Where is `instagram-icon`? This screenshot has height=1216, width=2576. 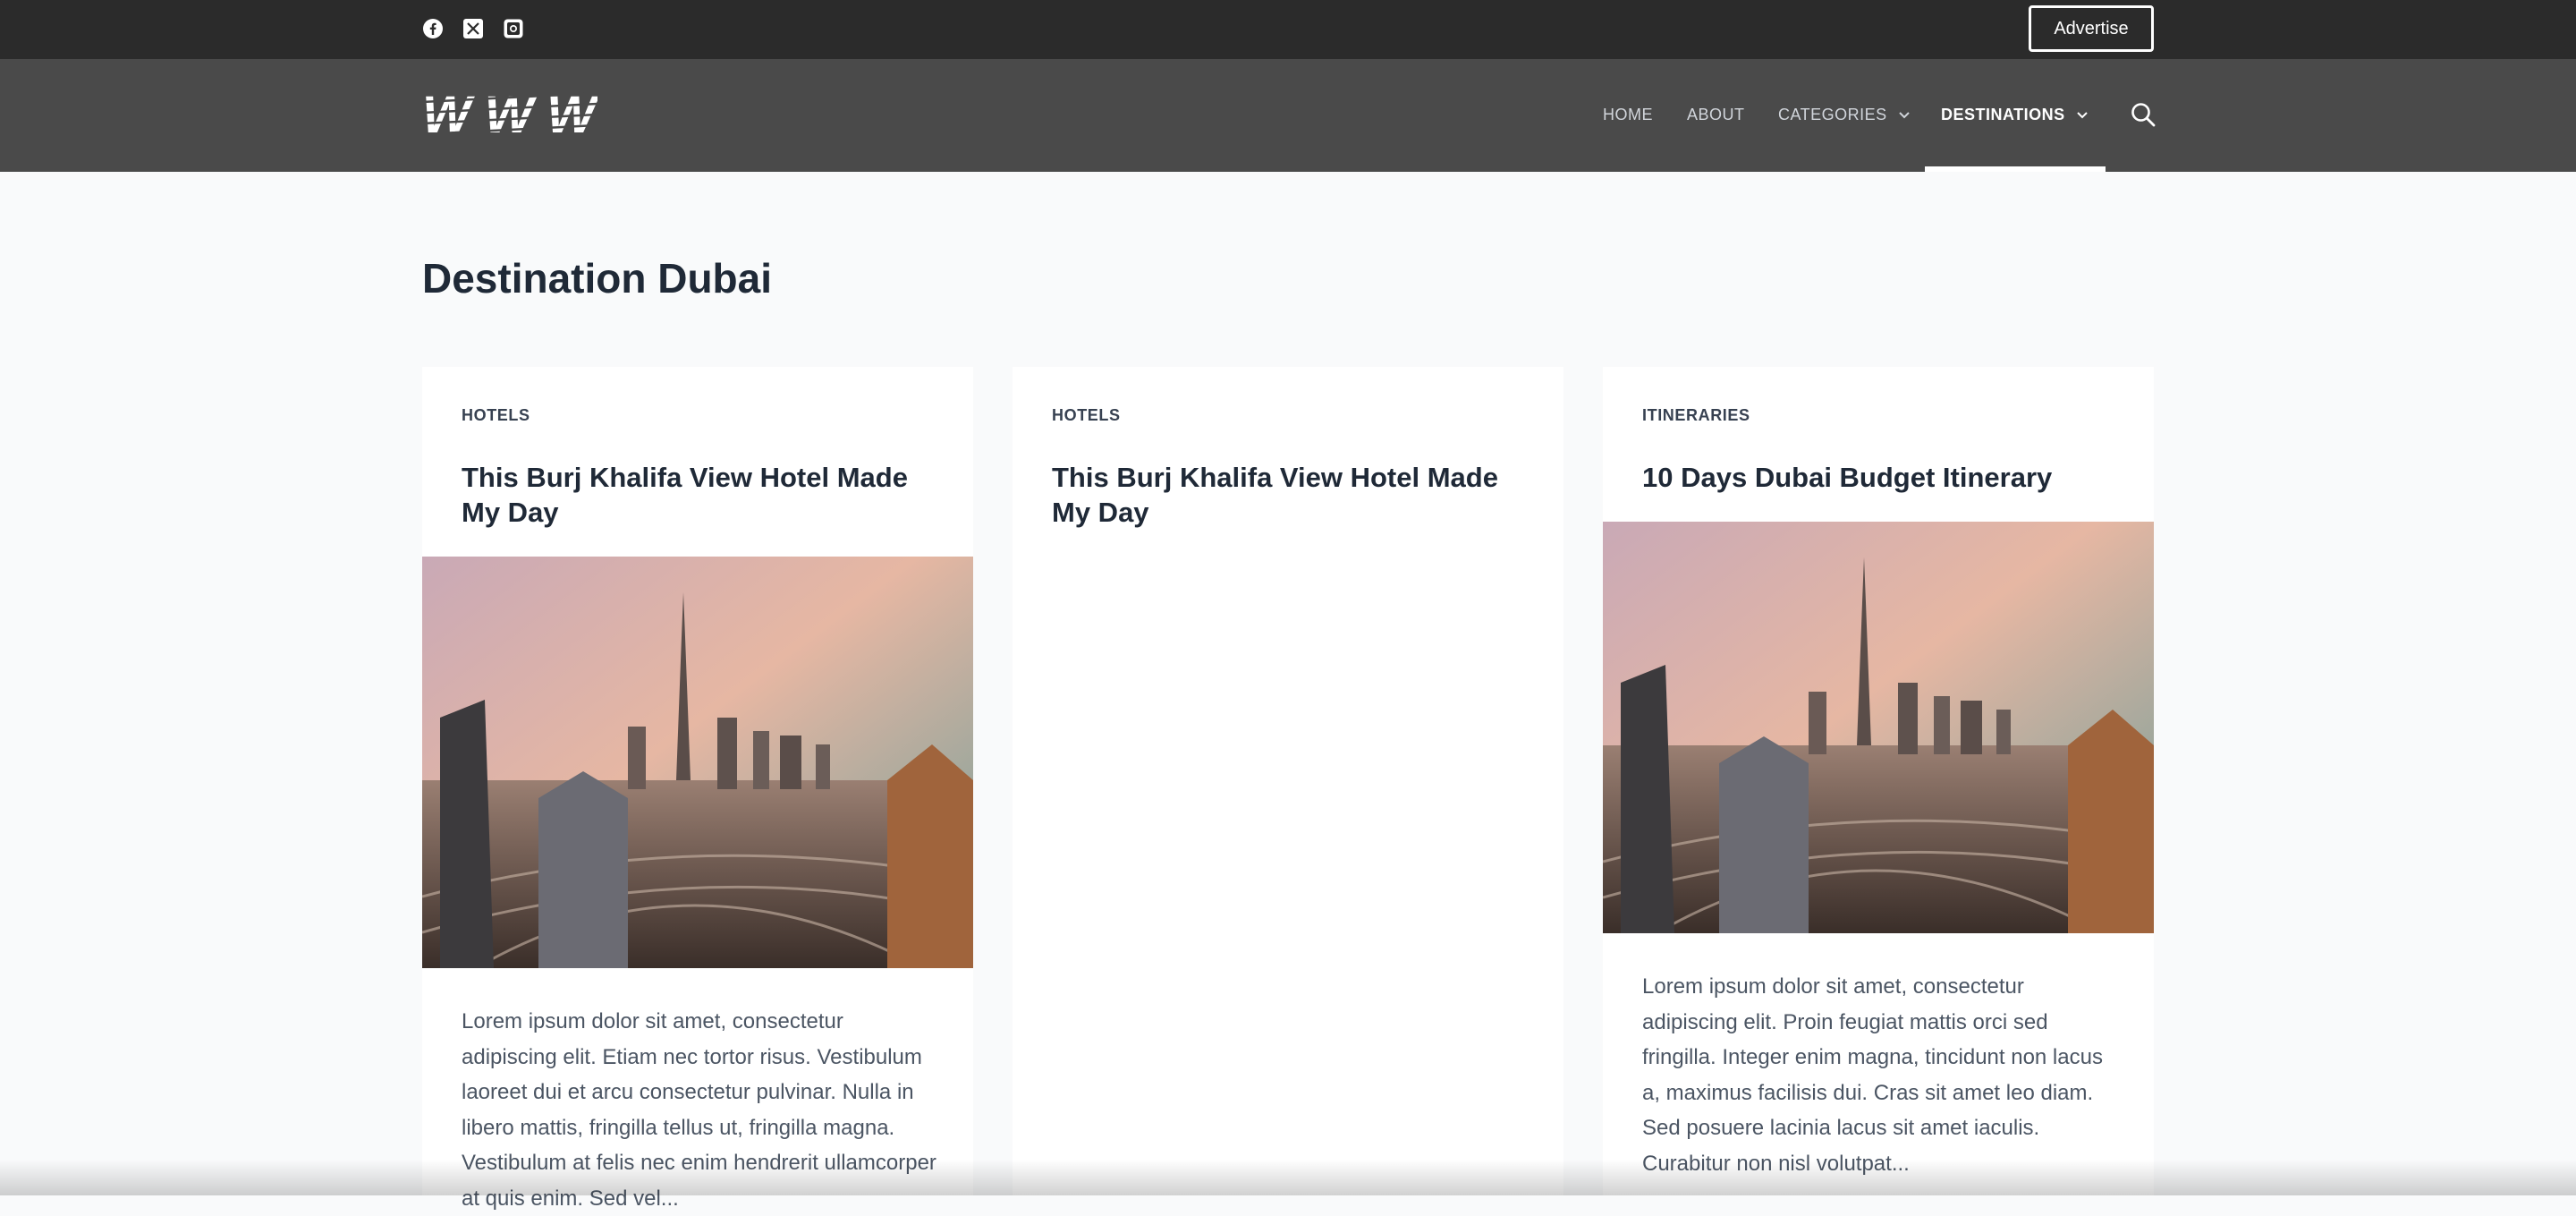
instagram-icon is located at coordinates (513, 28).